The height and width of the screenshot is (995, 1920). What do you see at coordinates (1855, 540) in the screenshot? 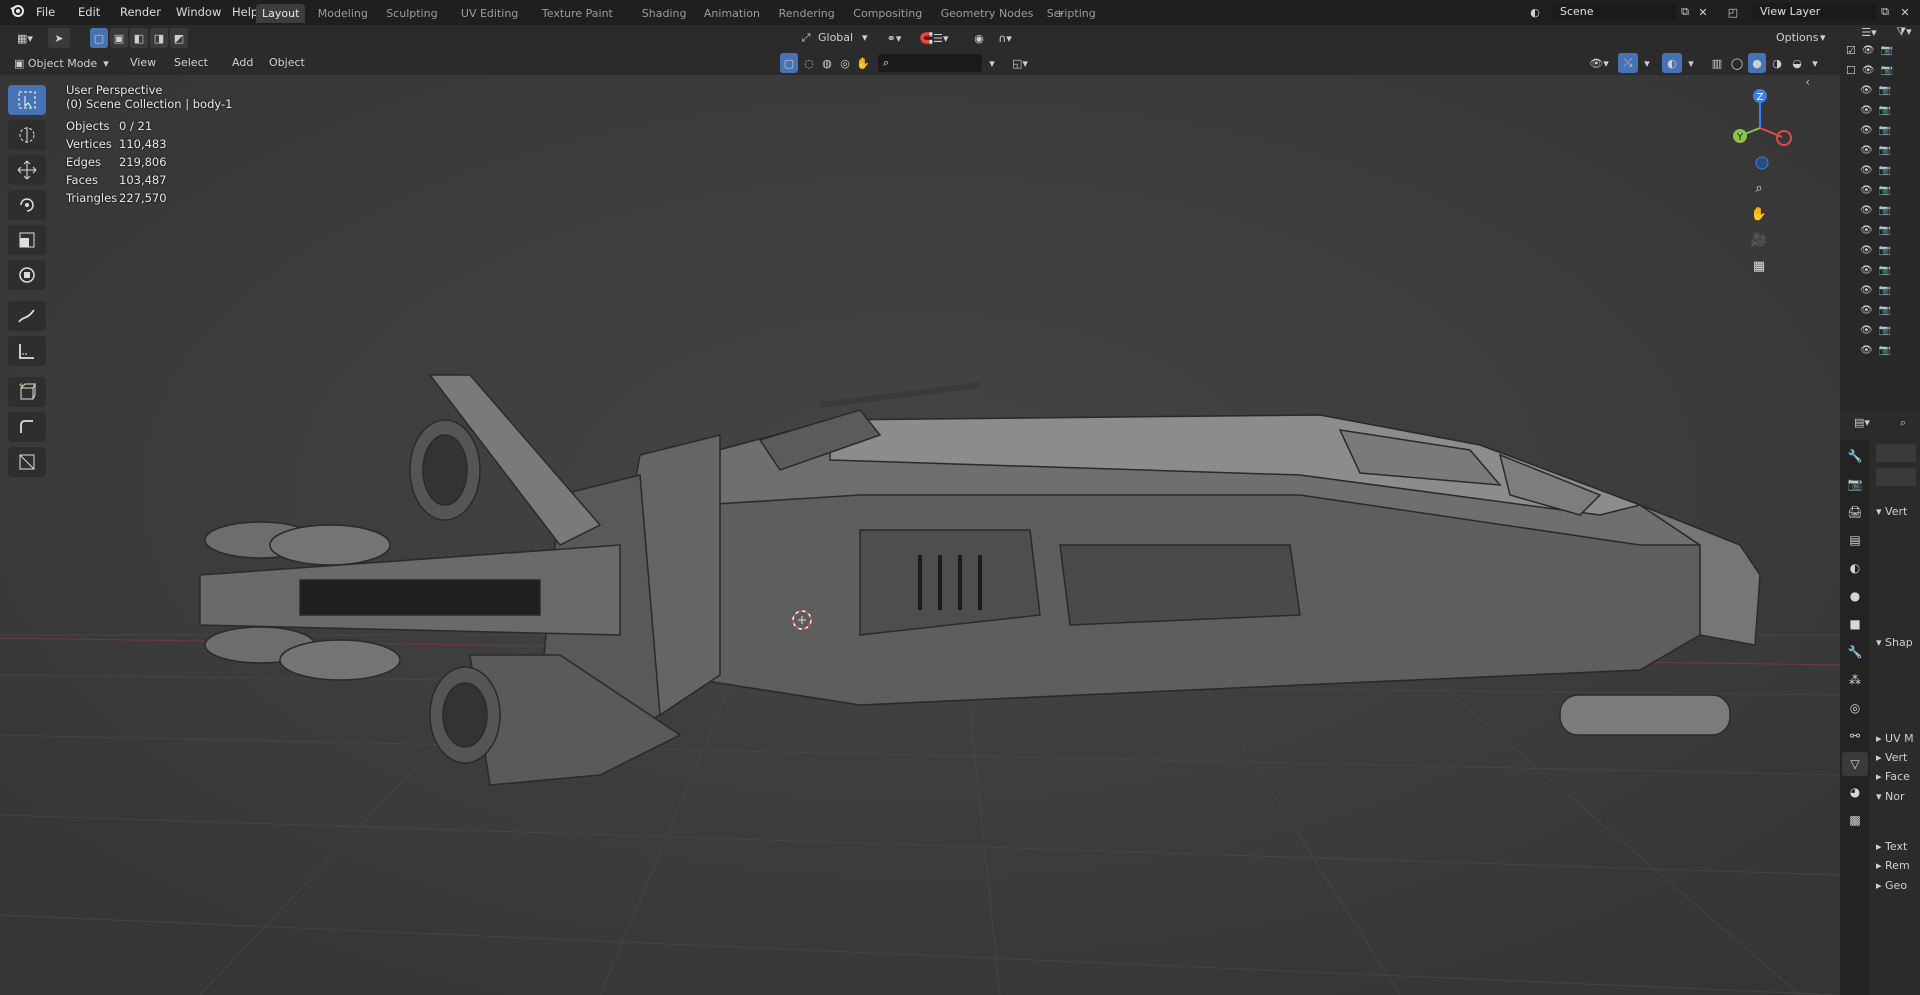
I see `view-layer-tab-icon: ▤` at bounding box center [1855, 540].